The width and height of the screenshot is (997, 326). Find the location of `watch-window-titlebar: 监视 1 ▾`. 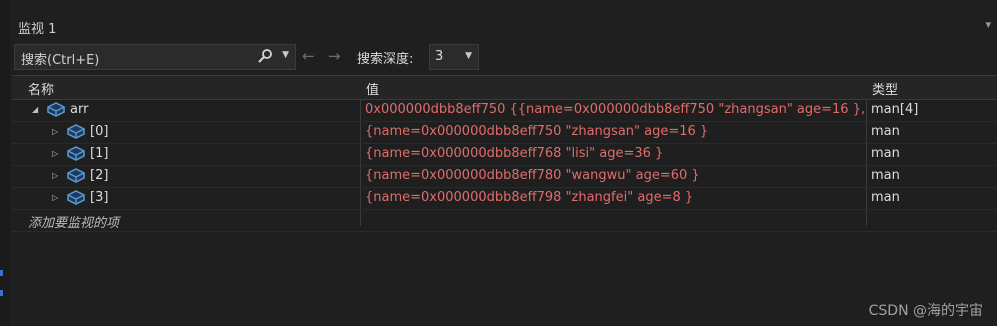

watch-window-titlebar: 监视 1 ▾ is located at coordinates (503, 28).